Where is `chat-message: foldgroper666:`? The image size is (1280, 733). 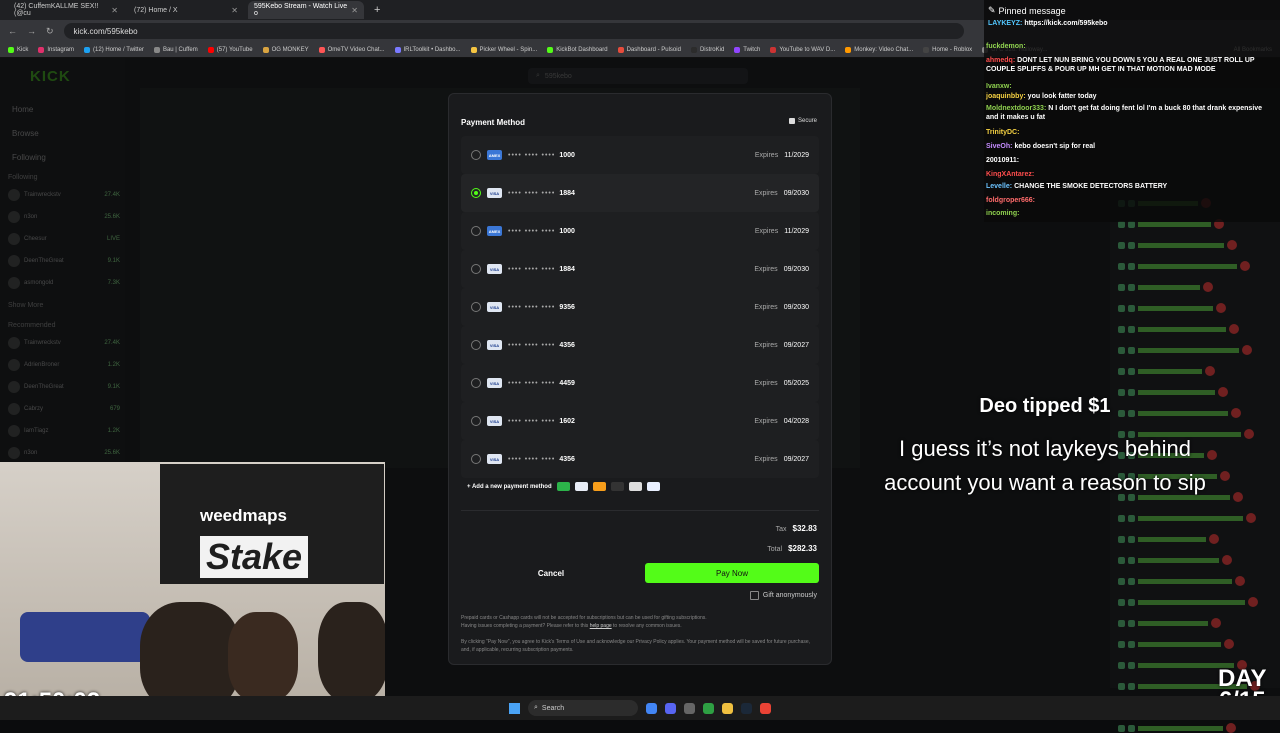
chat-message: foldgroper666: is located at coordinates (1131, 200).